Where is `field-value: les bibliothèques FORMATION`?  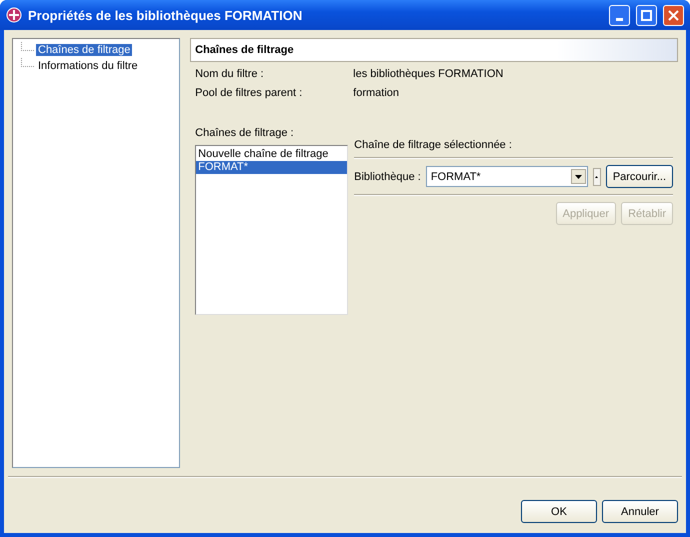 field-value: les bibliothèques FORMATION is located at coordinates (428, 74).